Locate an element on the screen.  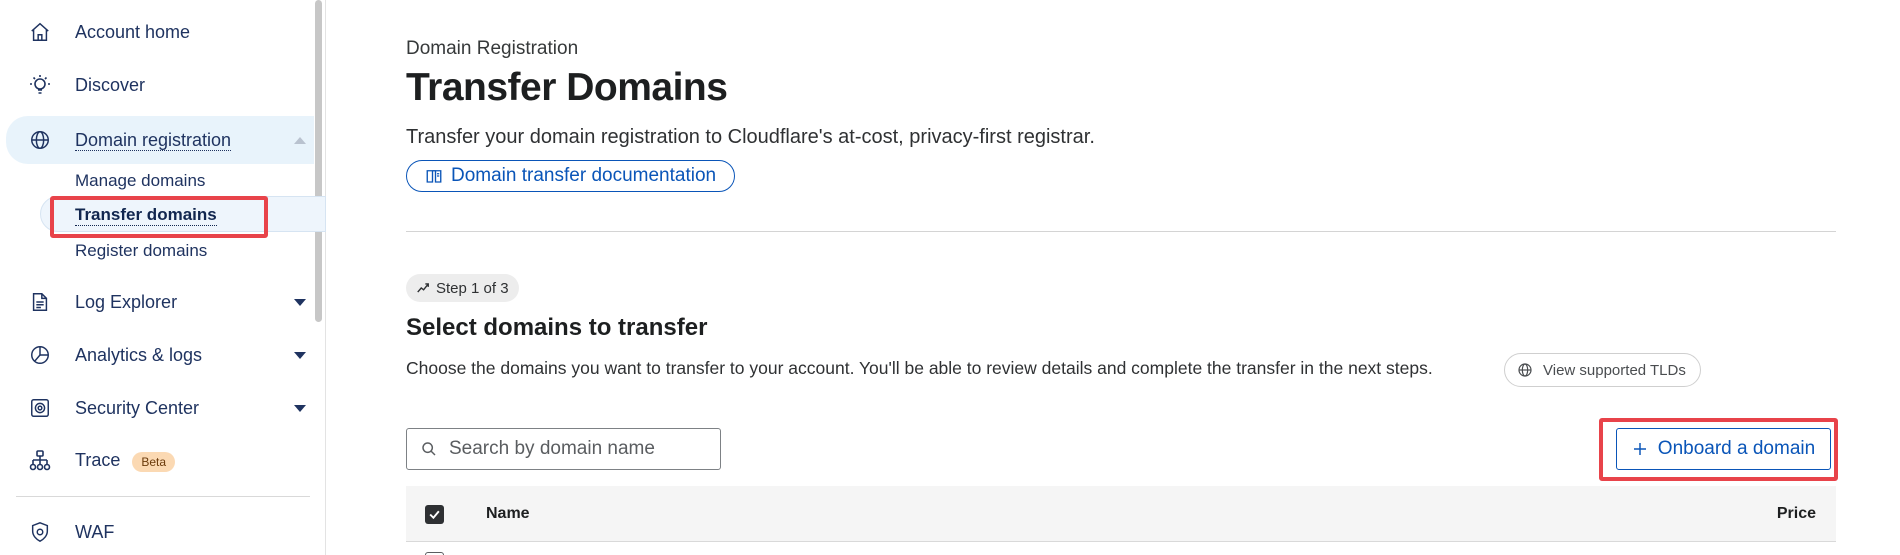
sidebar-item-analytics-logs: Analytics & logs is located at coordinates (156, 355).